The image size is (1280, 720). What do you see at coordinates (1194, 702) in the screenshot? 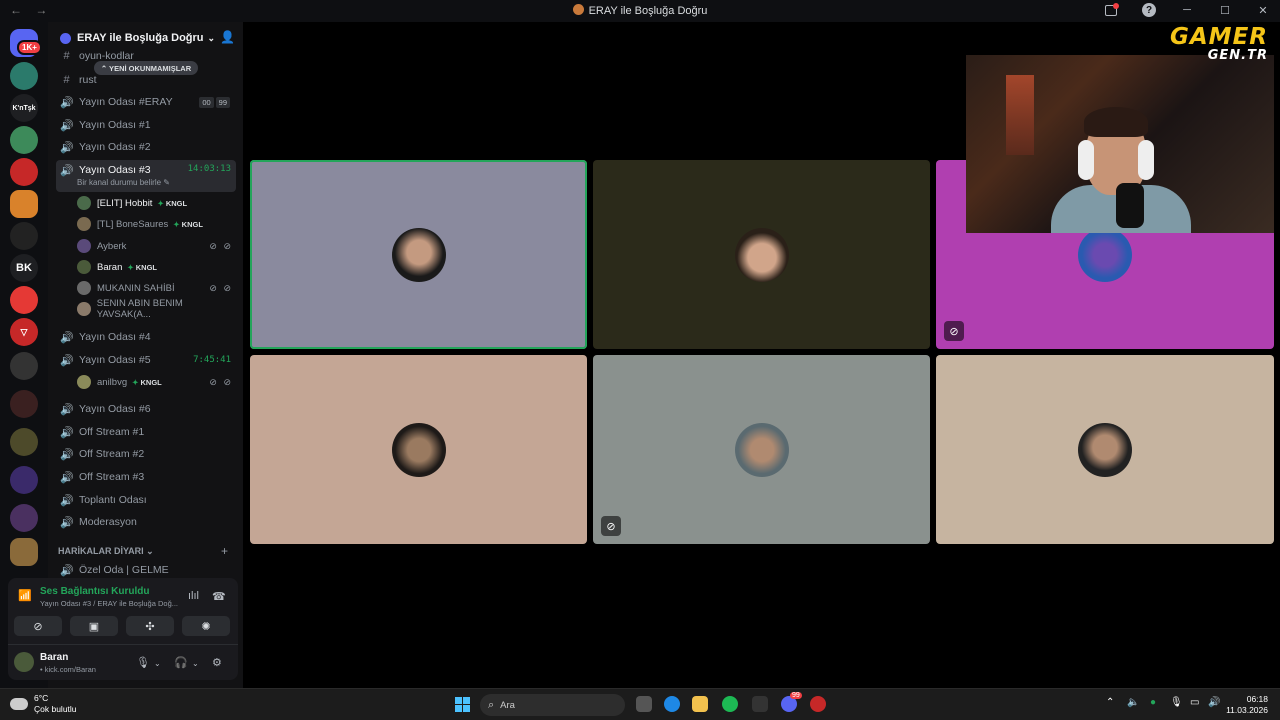
I see `network-icon: ▭` at bounding box center [1194, 702].